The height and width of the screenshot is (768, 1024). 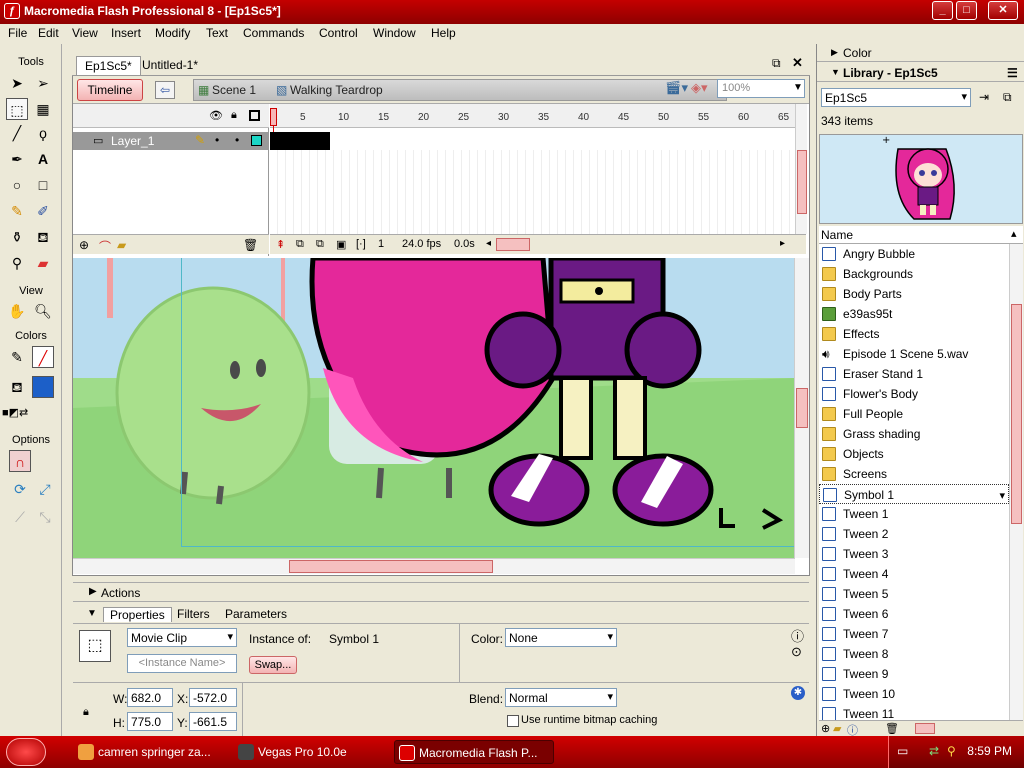 I want to click on bitmap-caching-checkbox, so click(x=513, y=721).